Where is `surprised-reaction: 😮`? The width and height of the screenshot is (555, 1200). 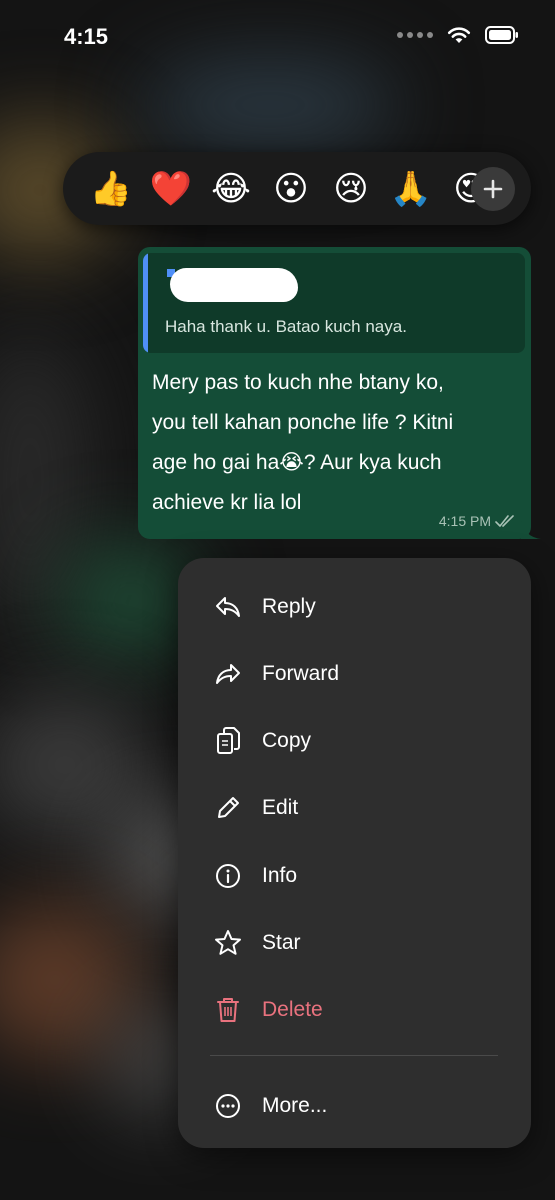 surprised-reaction: 😮 is located at coordinates (291, 189).